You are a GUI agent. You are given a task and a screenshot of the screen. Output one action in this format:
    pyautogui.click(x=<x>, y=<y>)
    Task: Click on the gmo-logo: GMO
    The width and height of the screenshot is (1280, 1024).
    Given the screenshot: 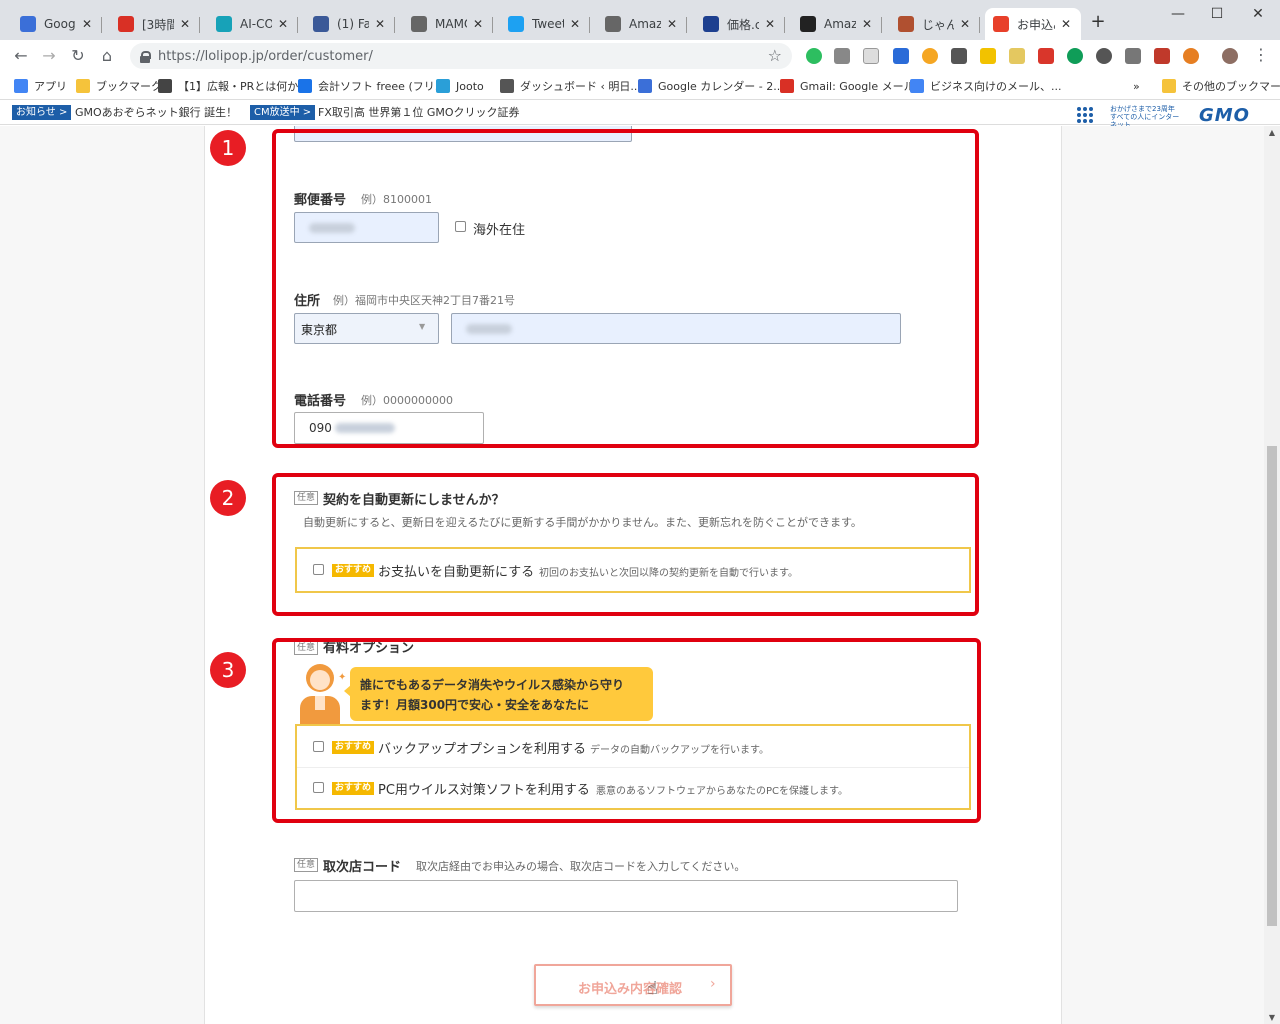 What is the action you would take?
    pyautogui.click(x=1224, y=115)
    